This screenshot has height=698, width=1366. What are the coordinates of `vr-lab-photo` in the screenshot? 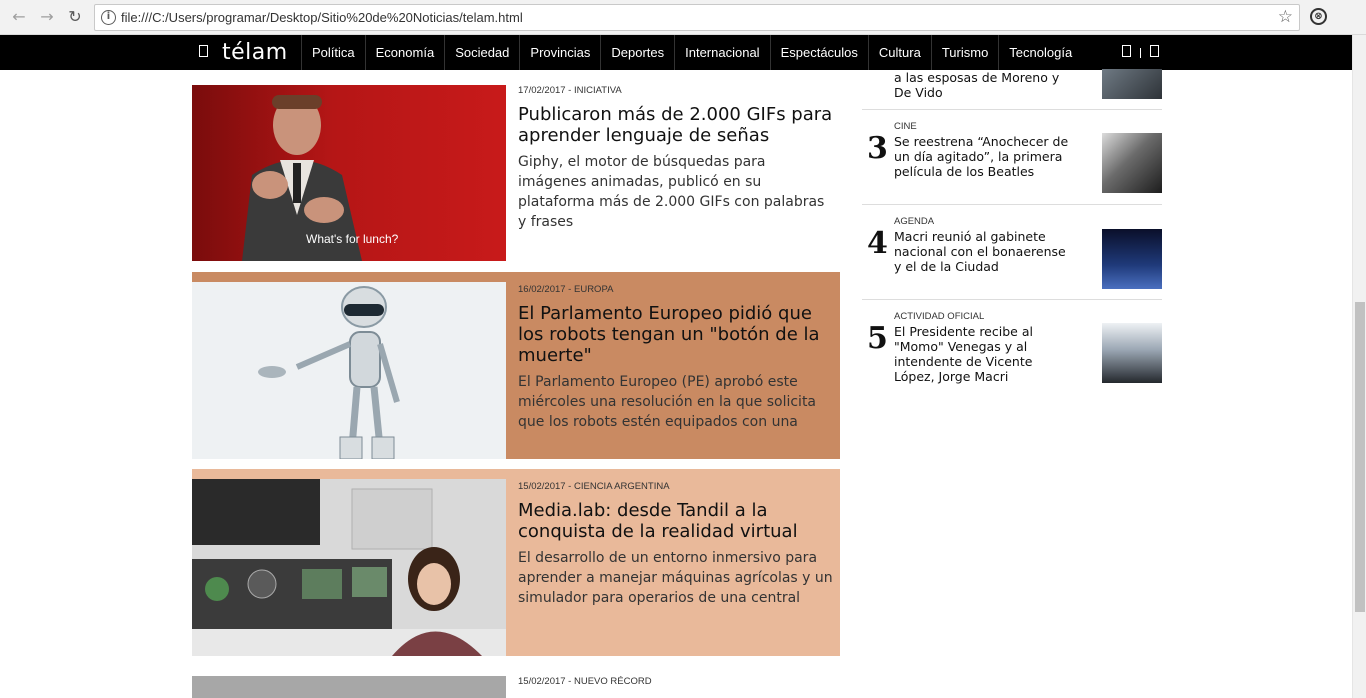 It's located at (349, 567).